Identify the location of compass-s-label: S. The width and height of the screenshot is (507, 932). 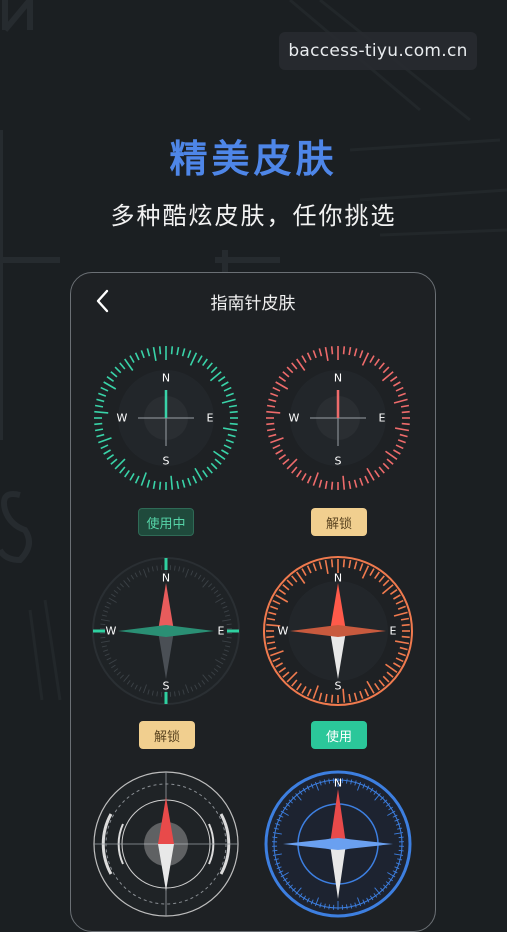
(166, 461).